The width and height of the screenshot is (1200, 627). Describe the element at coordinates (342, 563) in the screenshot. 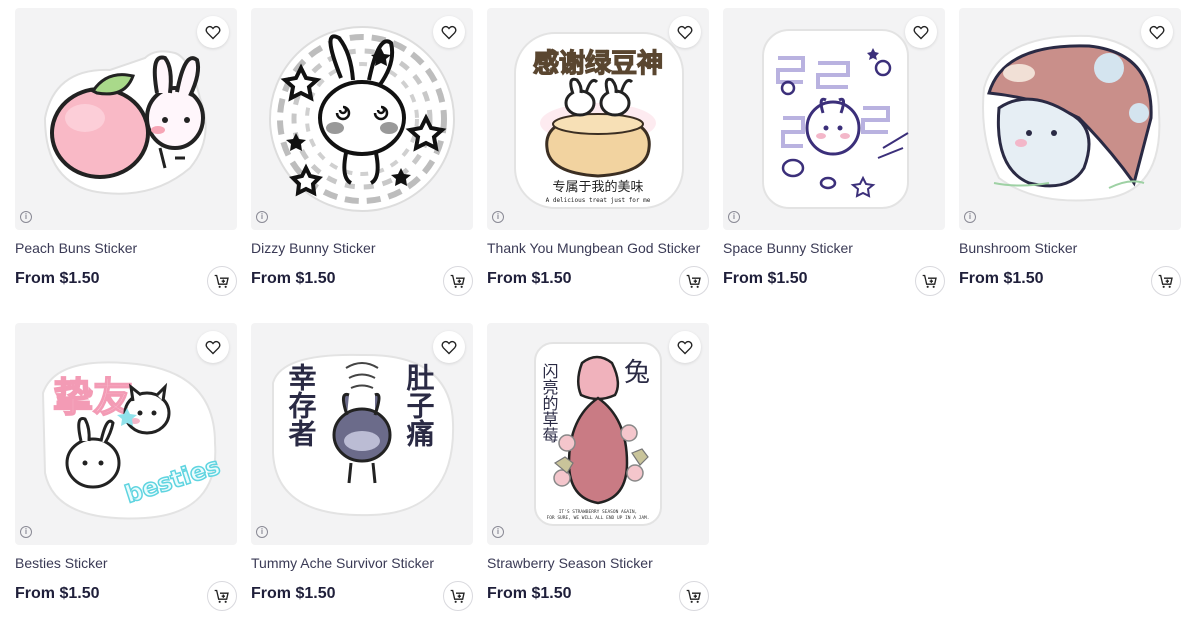

I see `product-title: Tummy Ache Survivor Sticker` at that location.